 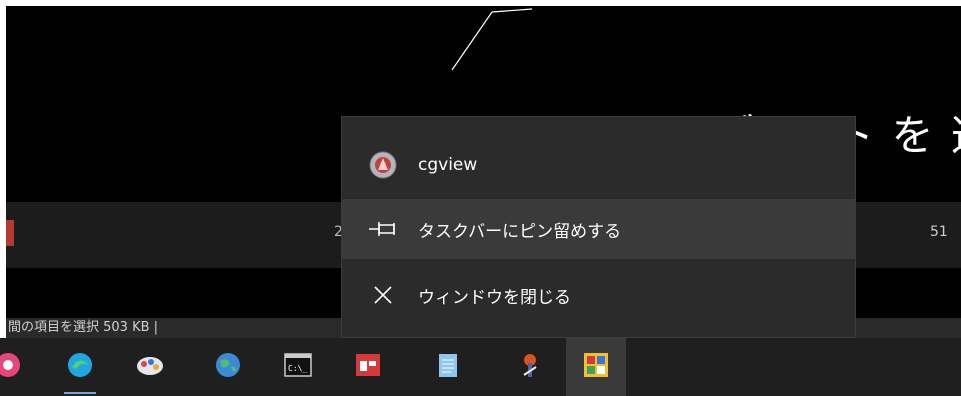 What do you see at coordinates (11, 367) in the screenshot?
I see `pink-app-icon` at bounding box center [11, 367].